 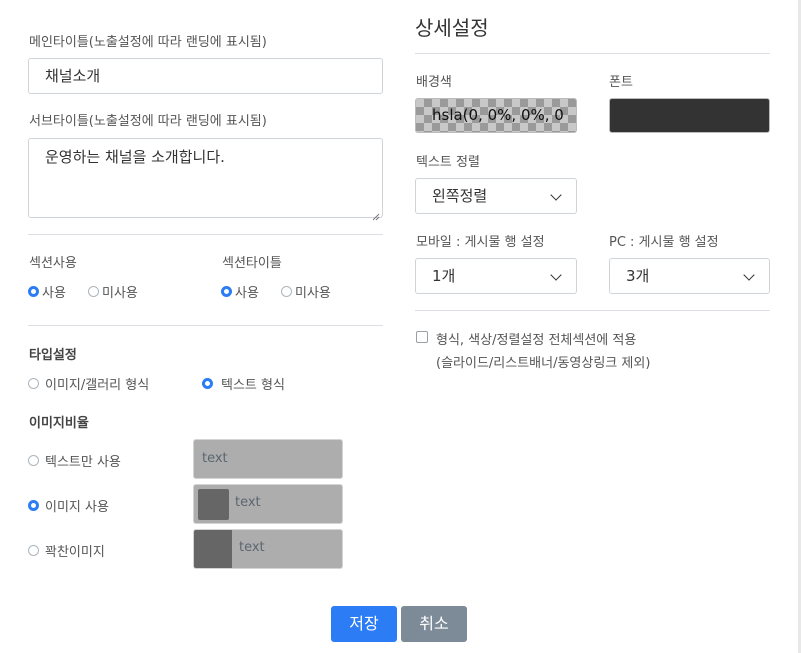 I want to click on bg-color-label: 배경색, so click(x=434, y=82).